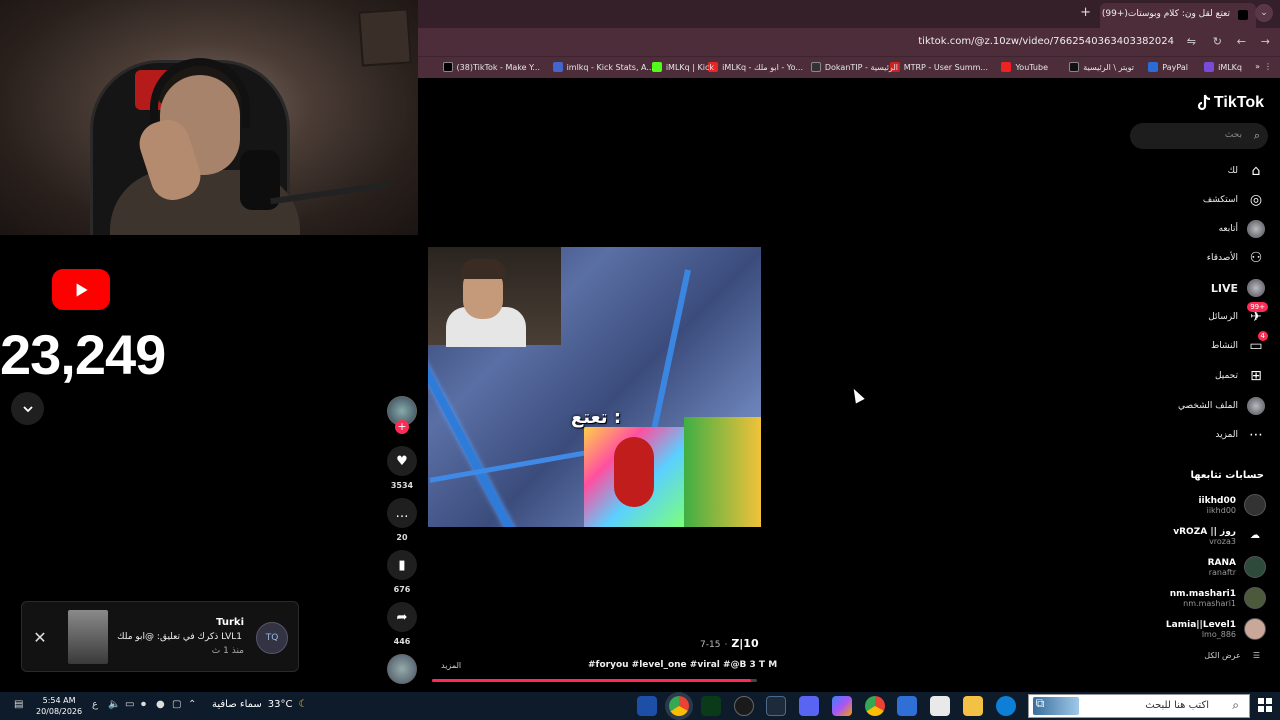  I want to click on nav-more: المزيد ⋯, so click(1240, 435).